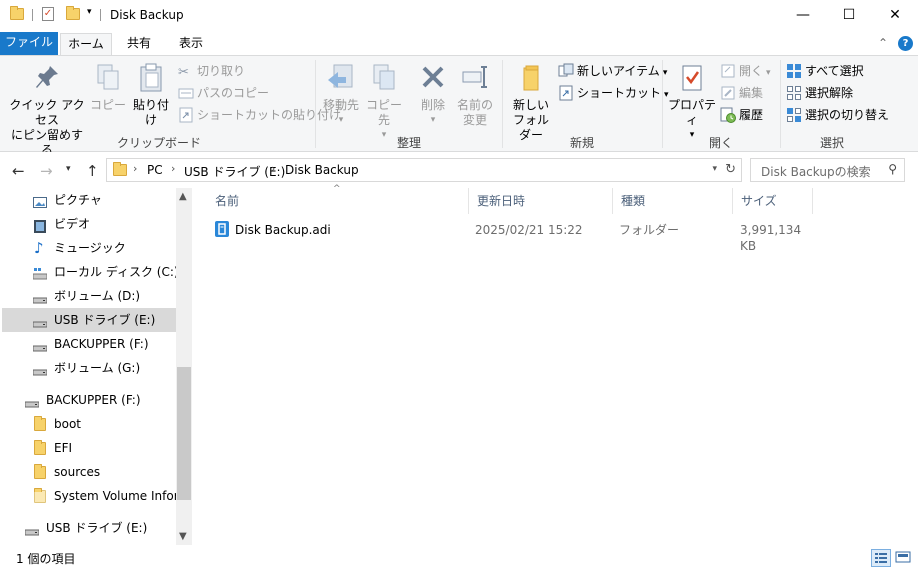 The image size is (918, 570). Describe the element at coordinates (89, 12) in the screenshot. I see `customize-quick-access-icon: ▾` at that location.